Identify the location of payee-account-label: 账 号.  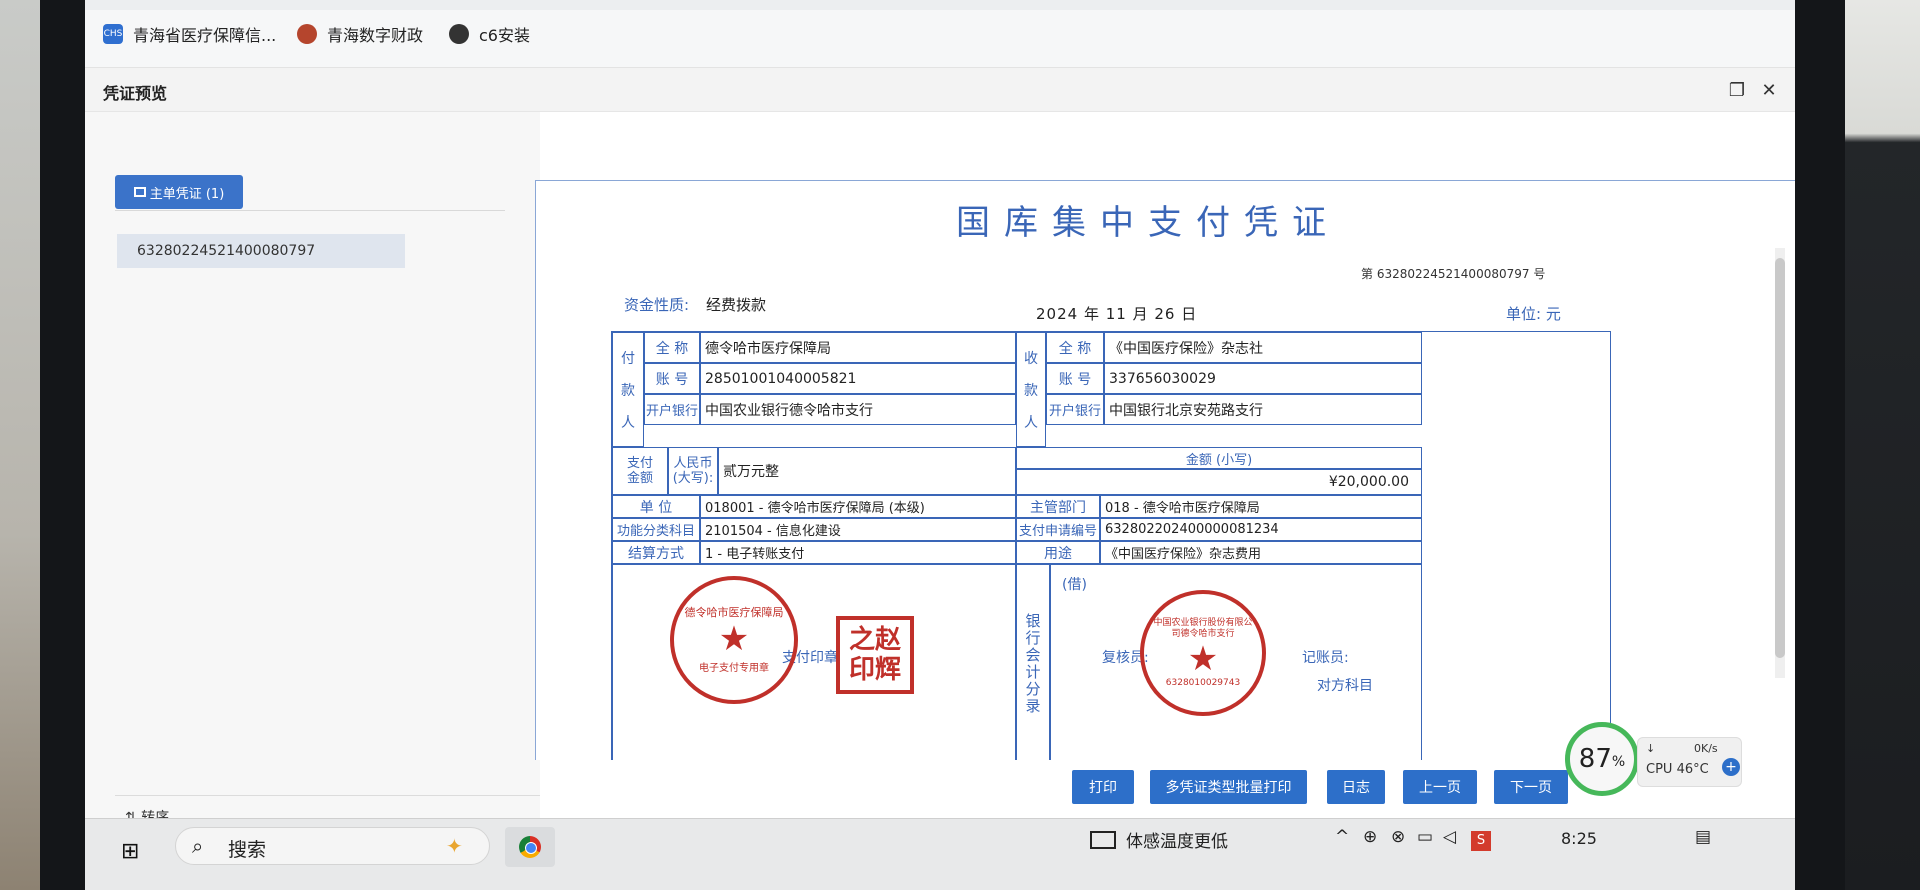
(1075, 378).